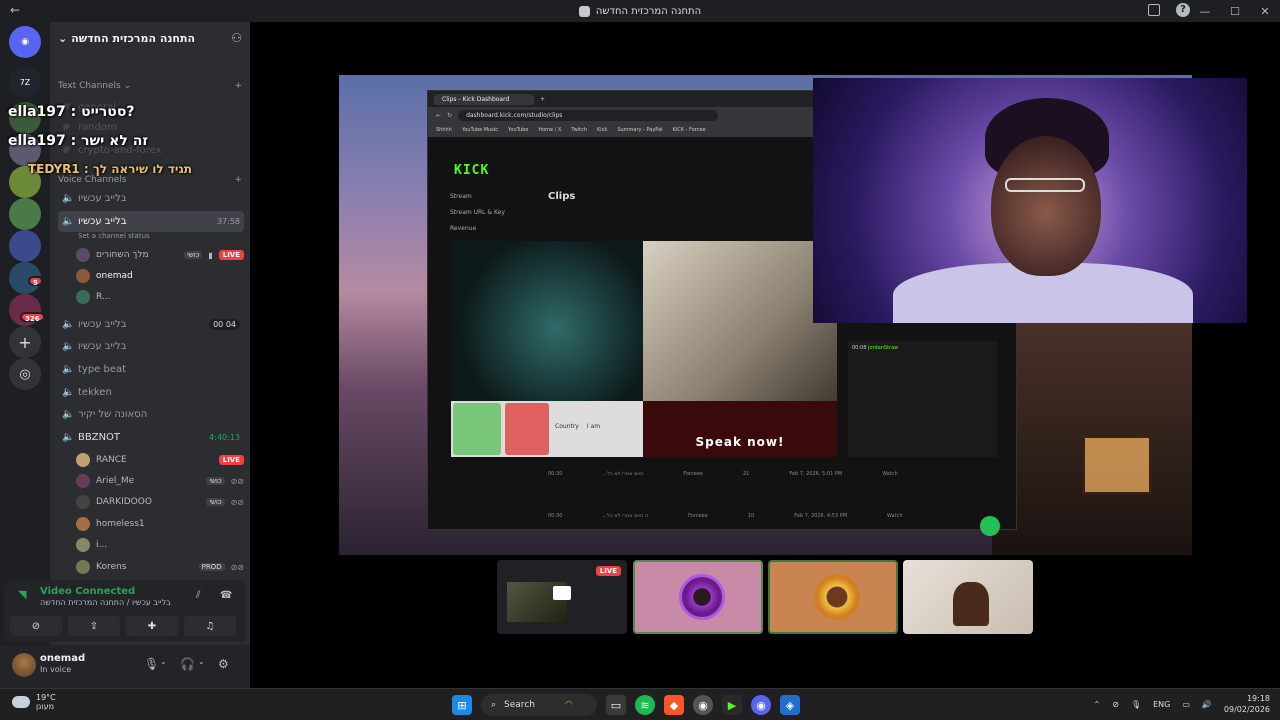 This screenshot has width=1280, height=720. Describe the element at coordinates (78, 141) in the screenshot. I see `overlay-chat-line: ella197 : זה לא ישר` at that location.